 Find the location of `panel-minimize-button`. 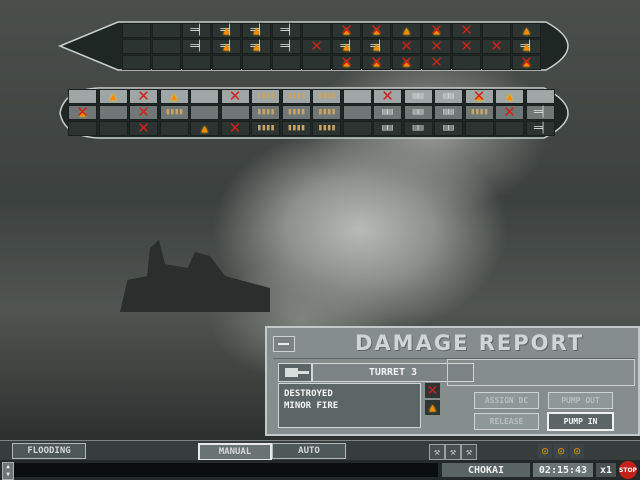

panel-minimize-button is located at coordinates (284, 344).